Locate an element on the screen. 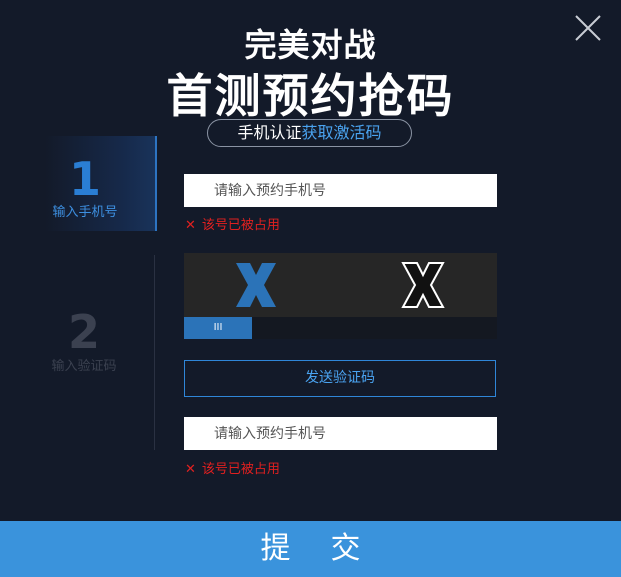 Image resolution: width=621 pixels, height=577 pixels. title-main: 首测预约抢码 is located at coordinates (310, 96).